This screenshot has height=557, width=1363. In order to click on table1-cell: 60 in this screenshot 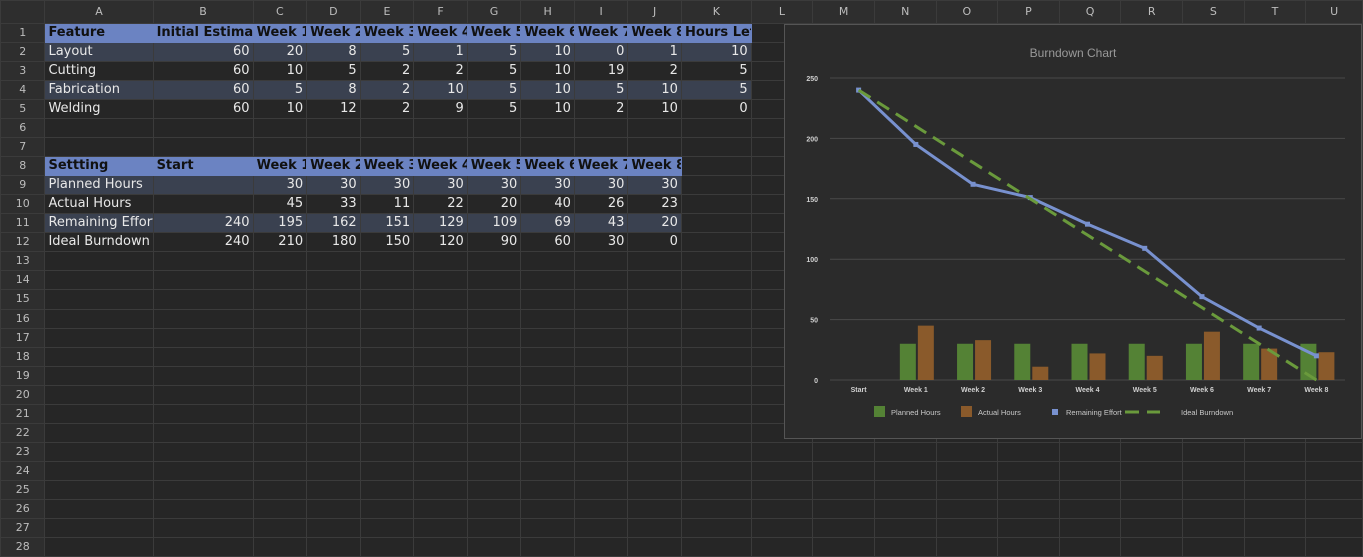, I will do `click(203, 109)`.